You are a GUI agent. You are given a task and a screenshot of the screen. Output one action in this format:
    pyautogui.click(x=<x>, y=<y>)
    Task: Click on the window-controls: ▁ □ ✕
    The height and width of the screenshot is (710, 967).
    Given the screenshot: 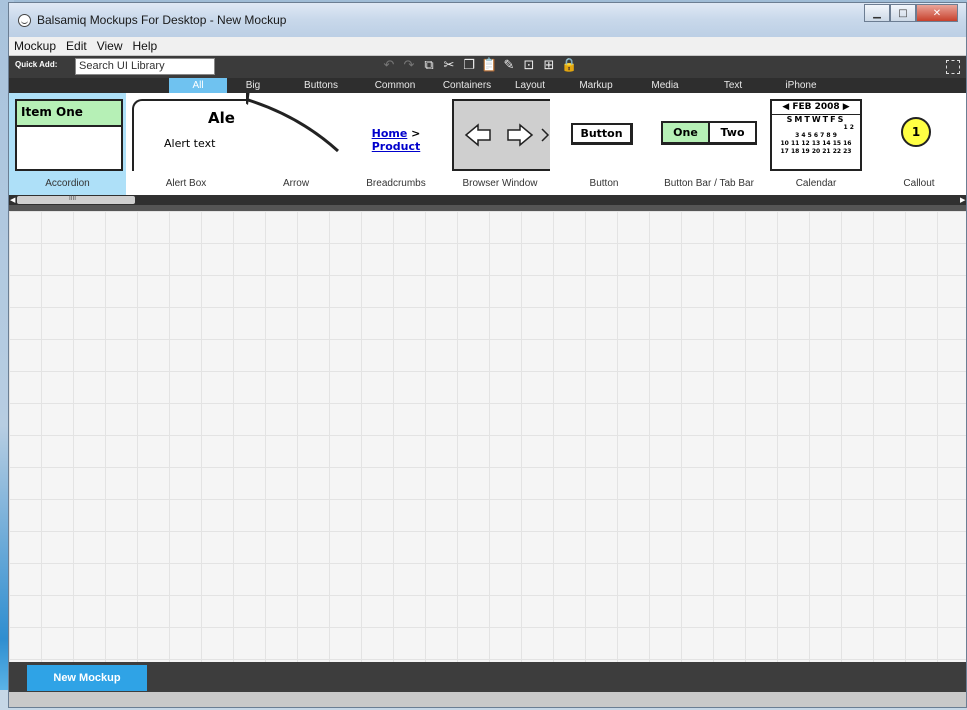 What is the action you would take?
    pyautogui.click(x=911, y=13)
    